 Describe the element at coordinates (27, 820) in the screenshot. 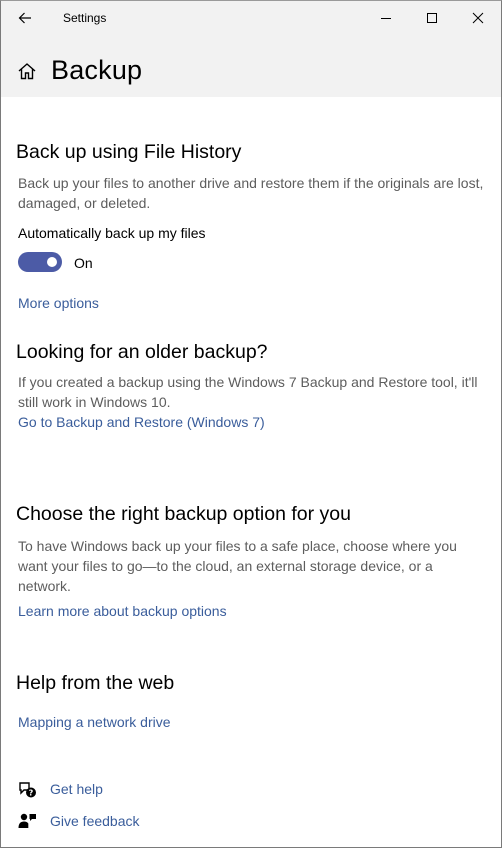

I see `feedback-person-icon` at that location.